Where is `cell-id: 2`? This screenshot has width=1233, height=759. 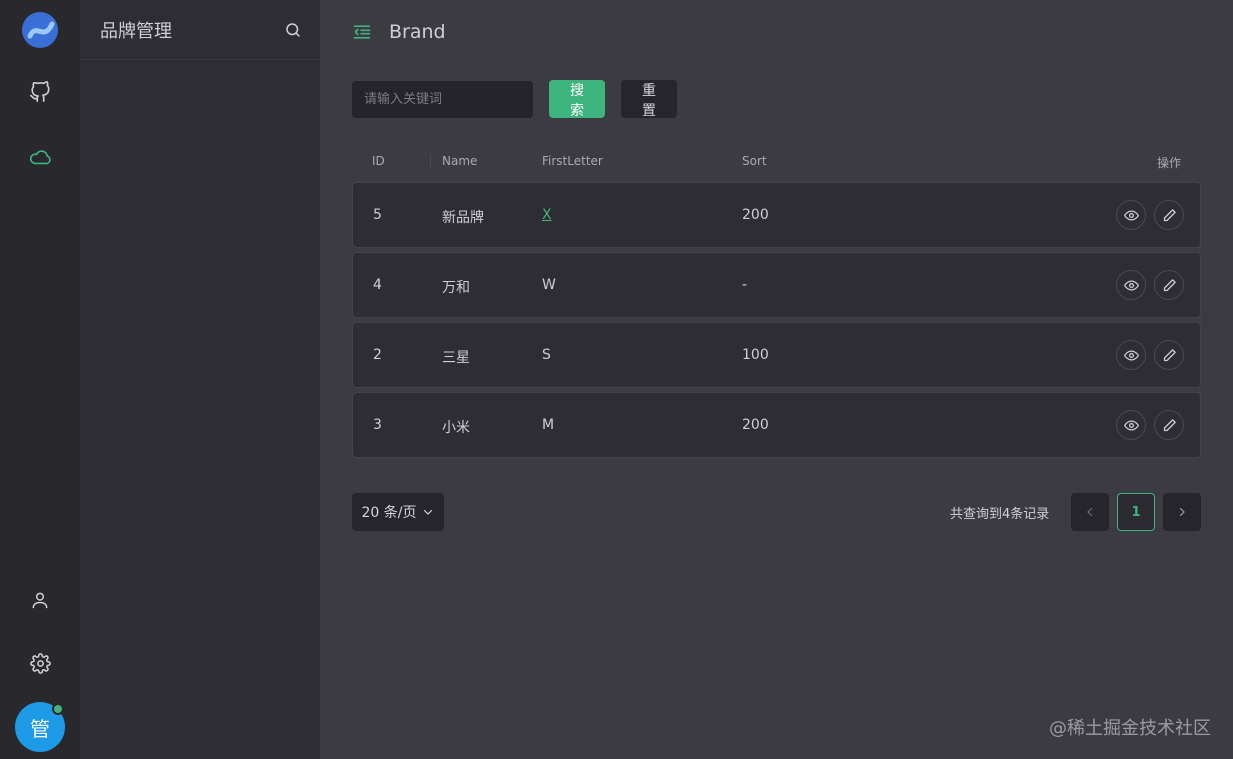
cell-id: 2 is located at coordinates (377, 355).